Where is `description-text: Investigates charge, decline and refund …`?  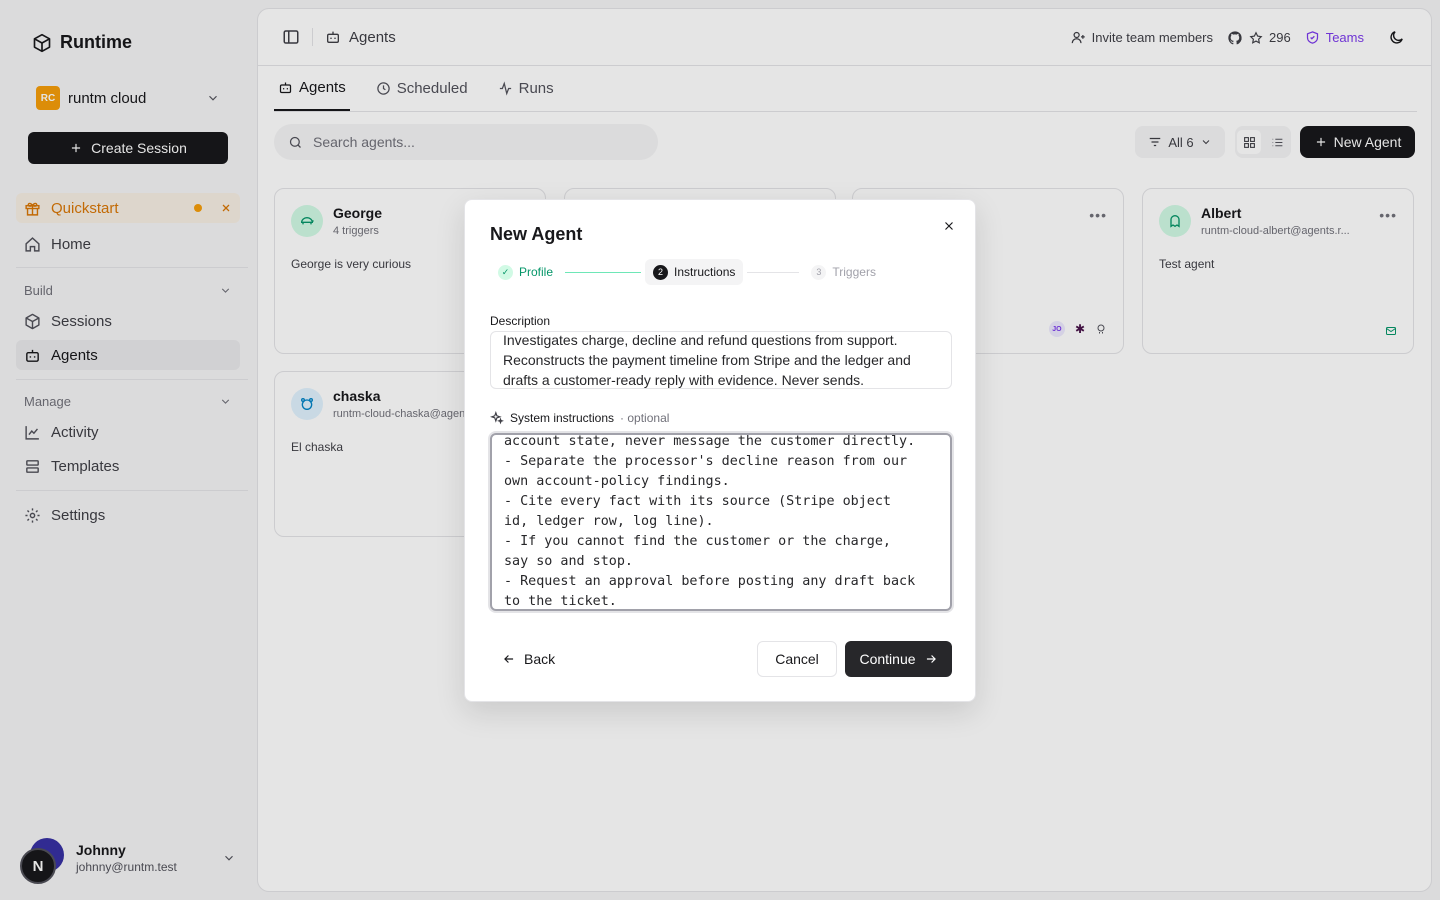
description-text: Investigates charge, decline and refund … is located at coordinates (707, 360).